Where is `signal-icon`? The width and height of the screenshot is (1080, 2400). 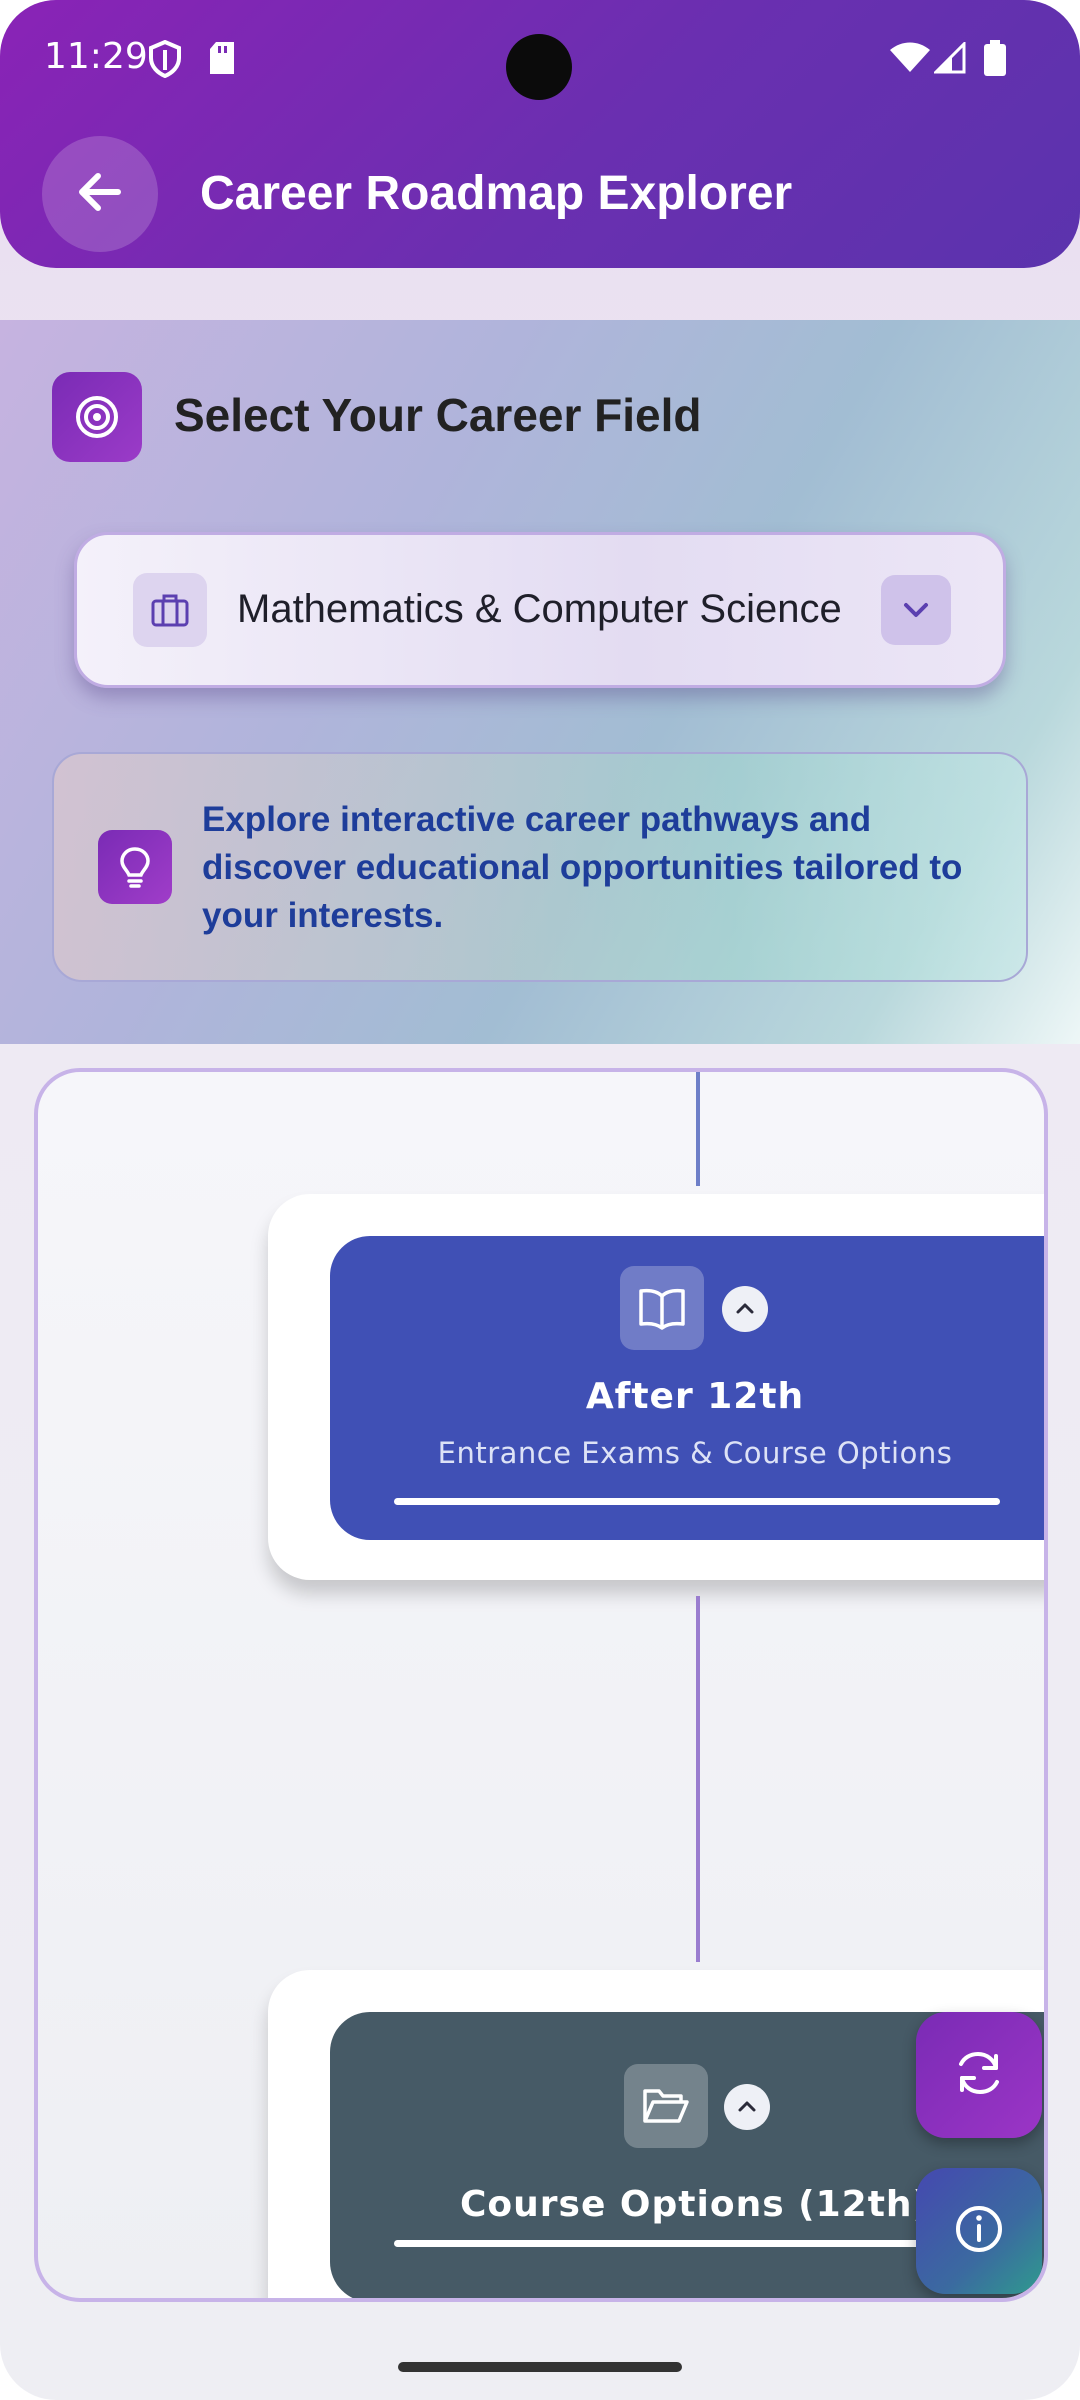
signal-icon is located at coordinates (949, 59).